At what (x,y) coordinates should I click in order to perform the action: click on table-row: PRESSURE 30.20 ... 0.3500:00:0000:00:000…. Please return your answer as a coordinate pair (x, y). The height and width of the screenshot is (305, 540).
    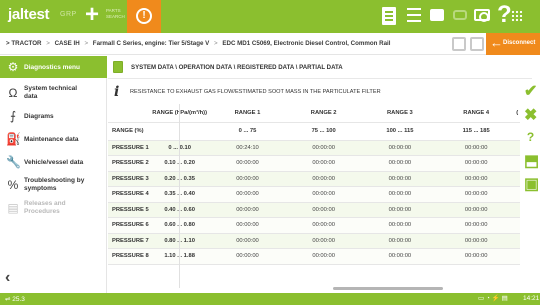
    Looking at the image, I should click on (314, 179).